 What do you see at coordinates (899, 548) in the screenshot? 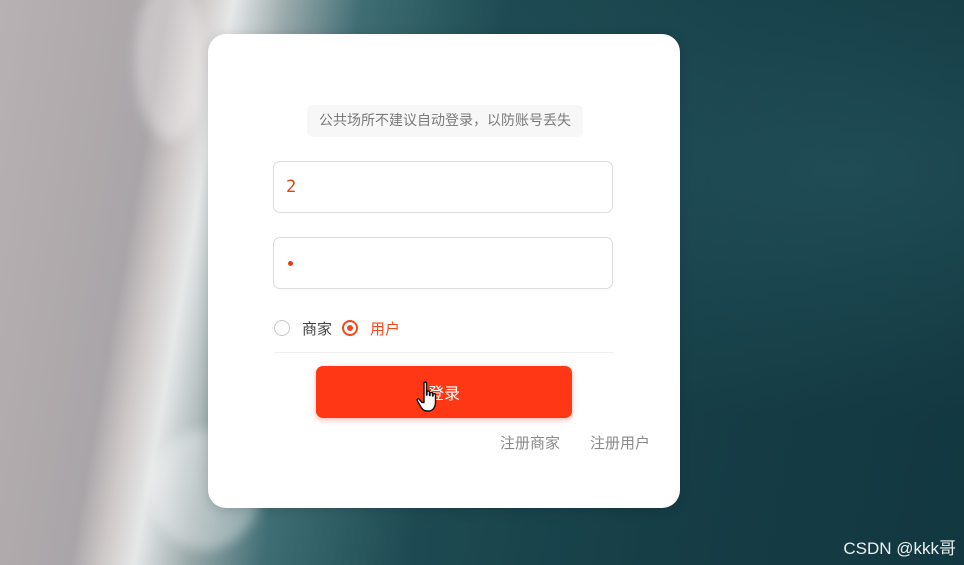
I see `watermark: CSDN @kkk哥` at bounding box center [899, 548].